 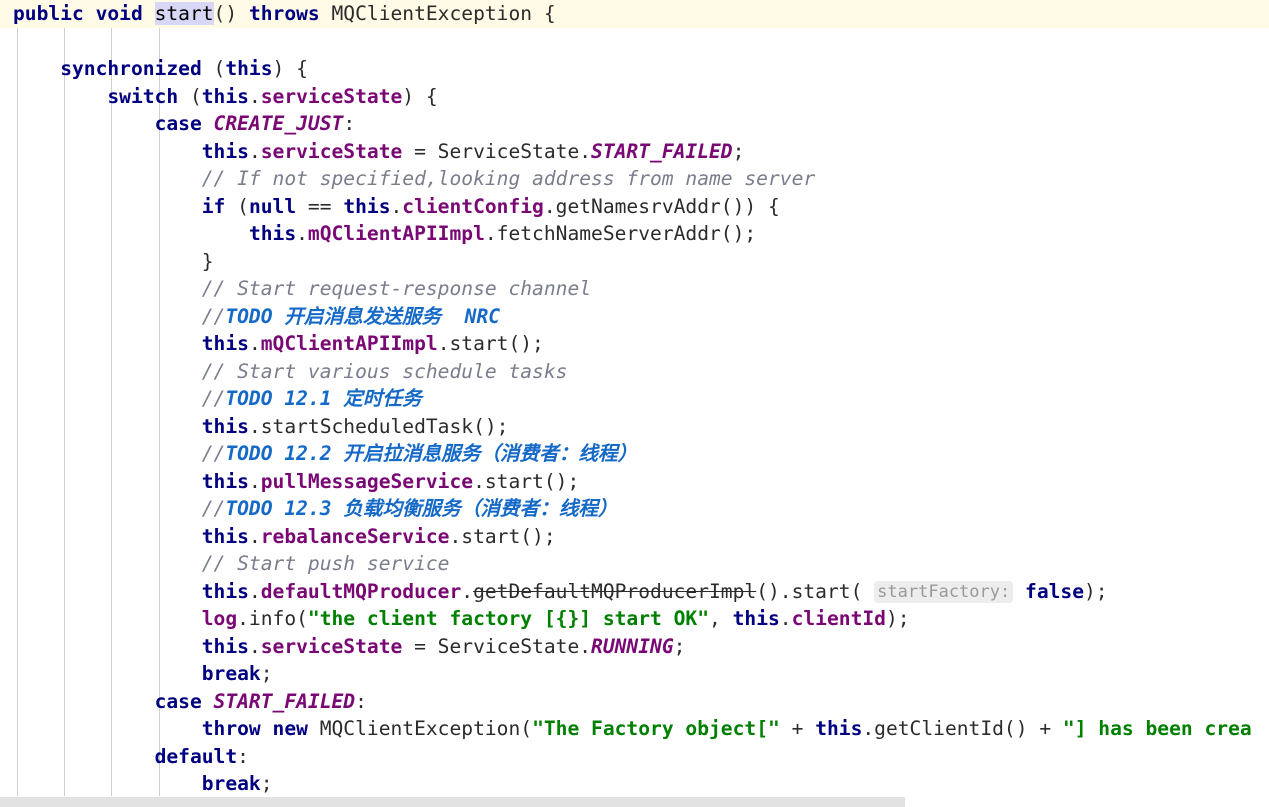 What do you see at coordinates (231, 783) in the screenshot?
I see `code-token: break` at bounding box center [231, 783].